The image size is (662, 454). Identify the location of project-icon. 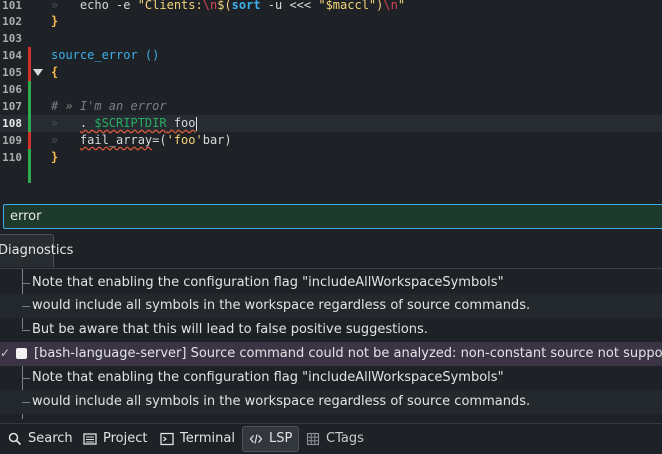
(90, 439).